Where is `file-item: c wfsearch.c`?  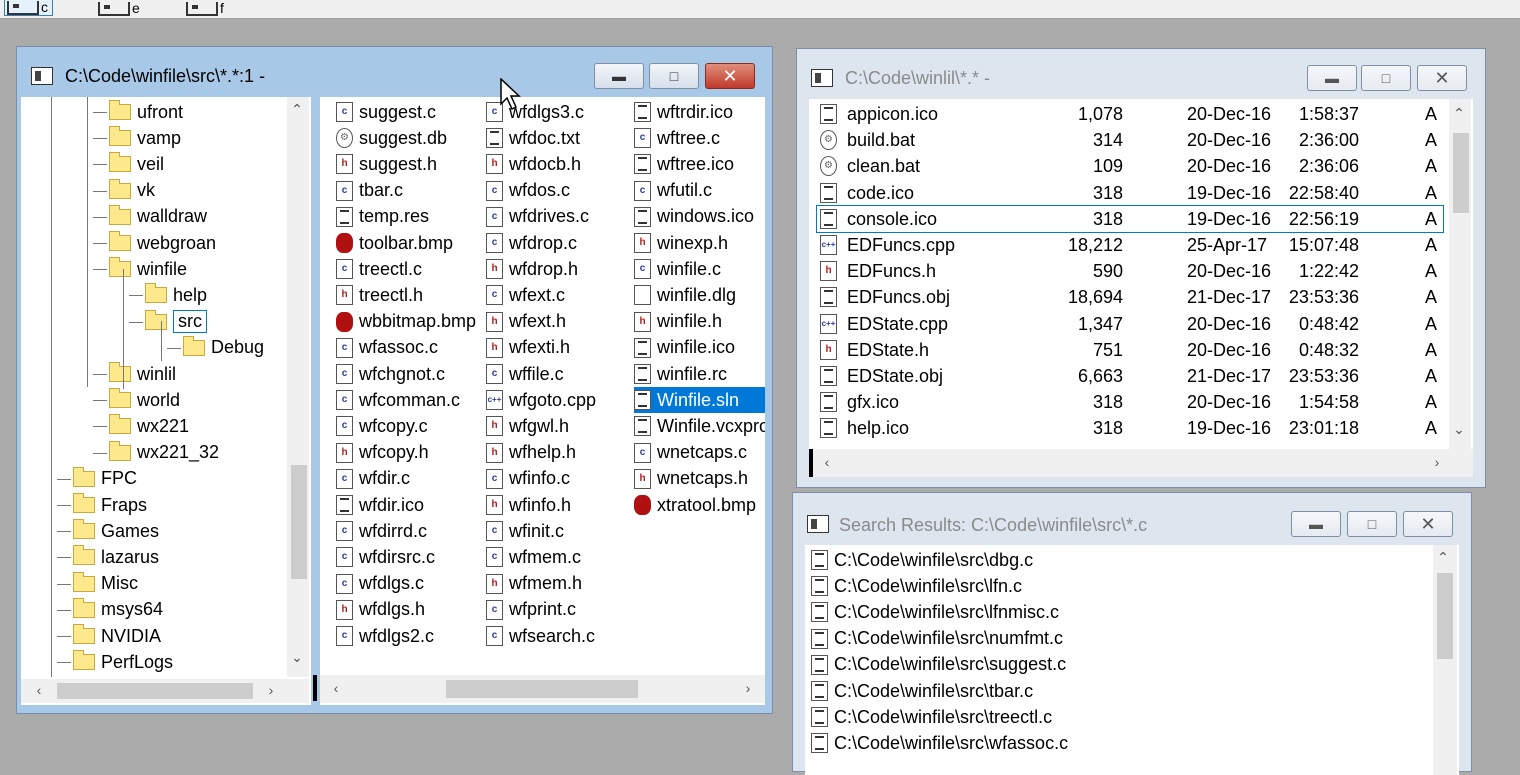 file-item: c wfsearch.c is located at coordinates (540, 636).